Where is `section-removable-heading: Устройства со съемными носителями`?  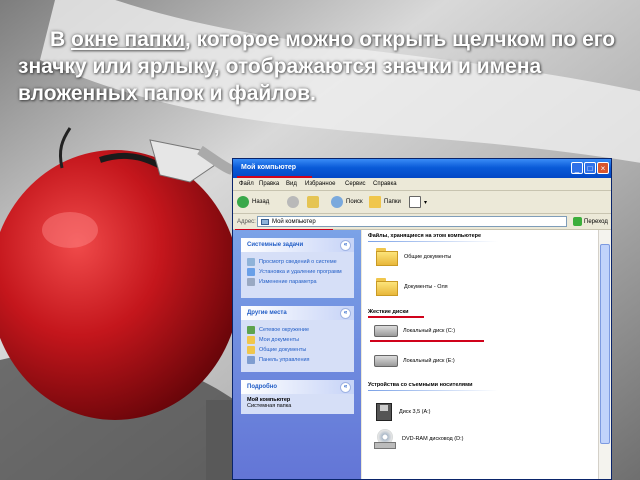
section-removable-heading: Устройства со съемными носителями is located at coordinates (420, 385).